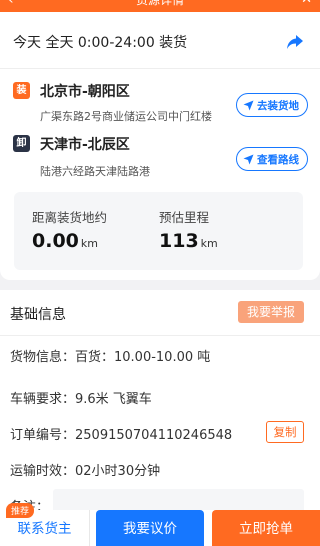  I want to click on go-to-load-button: 去装货地, so click(272, 105).